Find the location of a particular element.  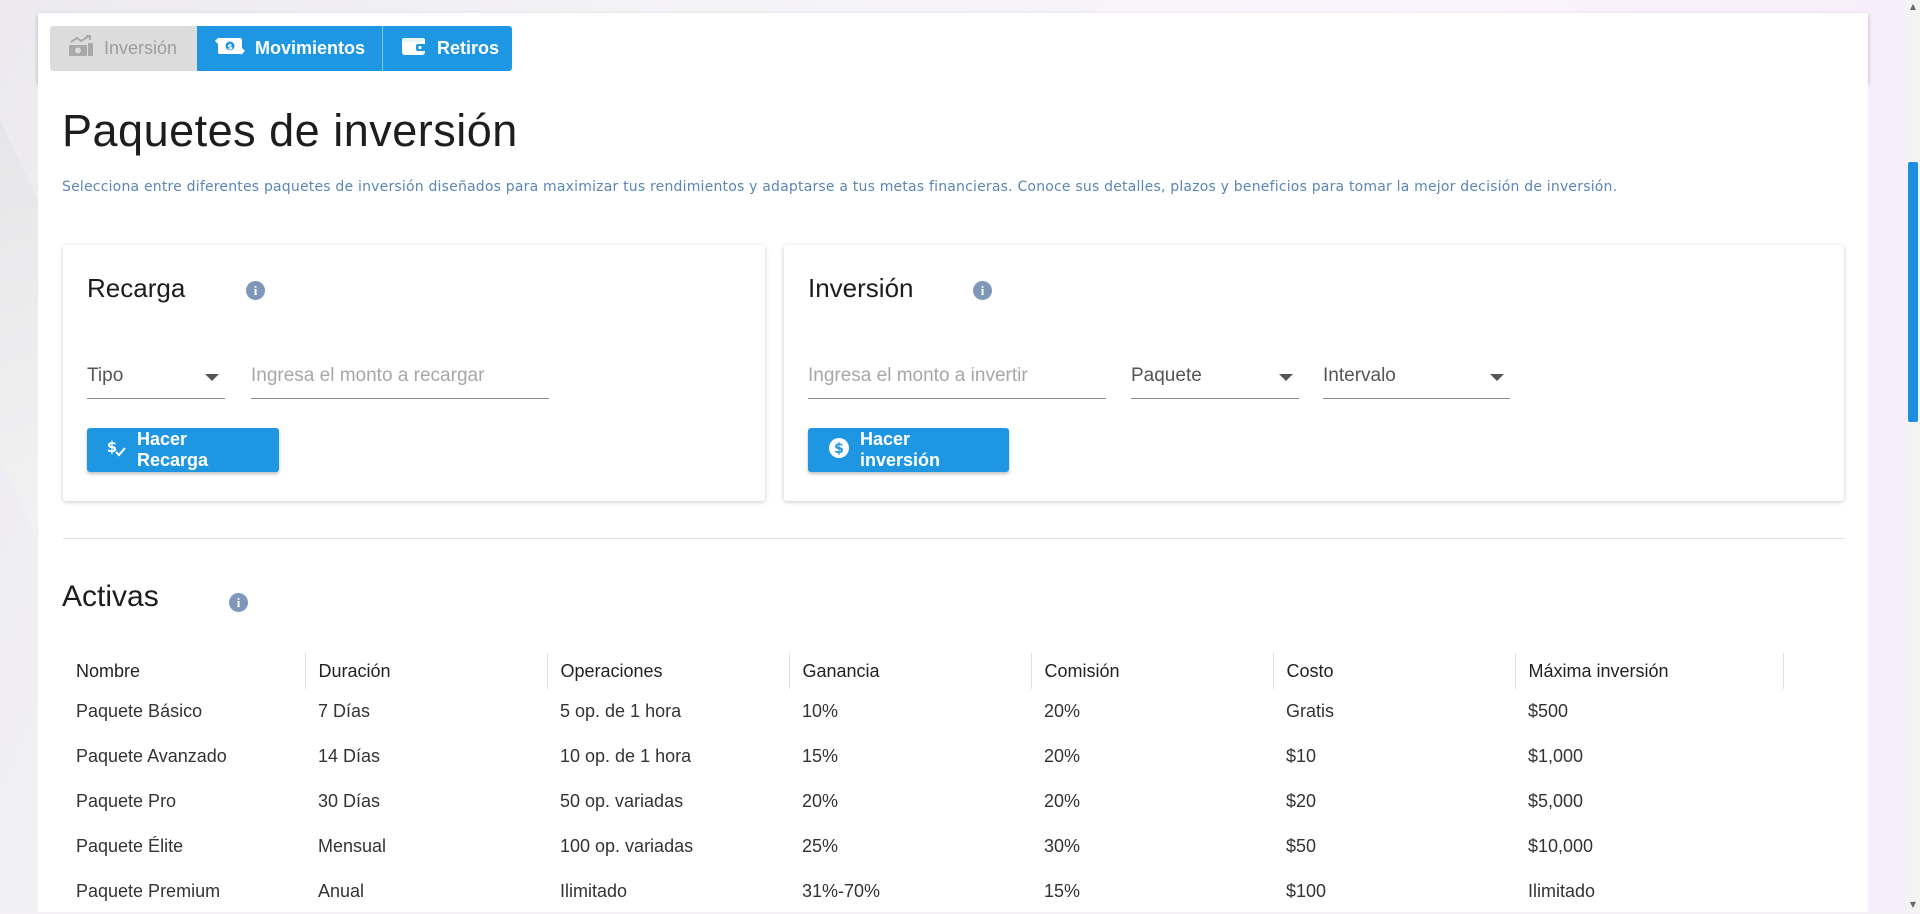

scroll-down-arrow-icon: ▼ is located at coordinates (1913, 905).